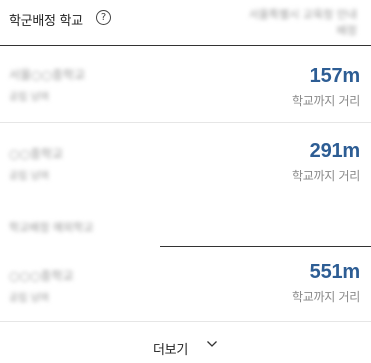  What do you see at coordinates (46, 21) in the screenshot?
I see `page-title: 학군배정 학교` at bounding box center [46, 21].